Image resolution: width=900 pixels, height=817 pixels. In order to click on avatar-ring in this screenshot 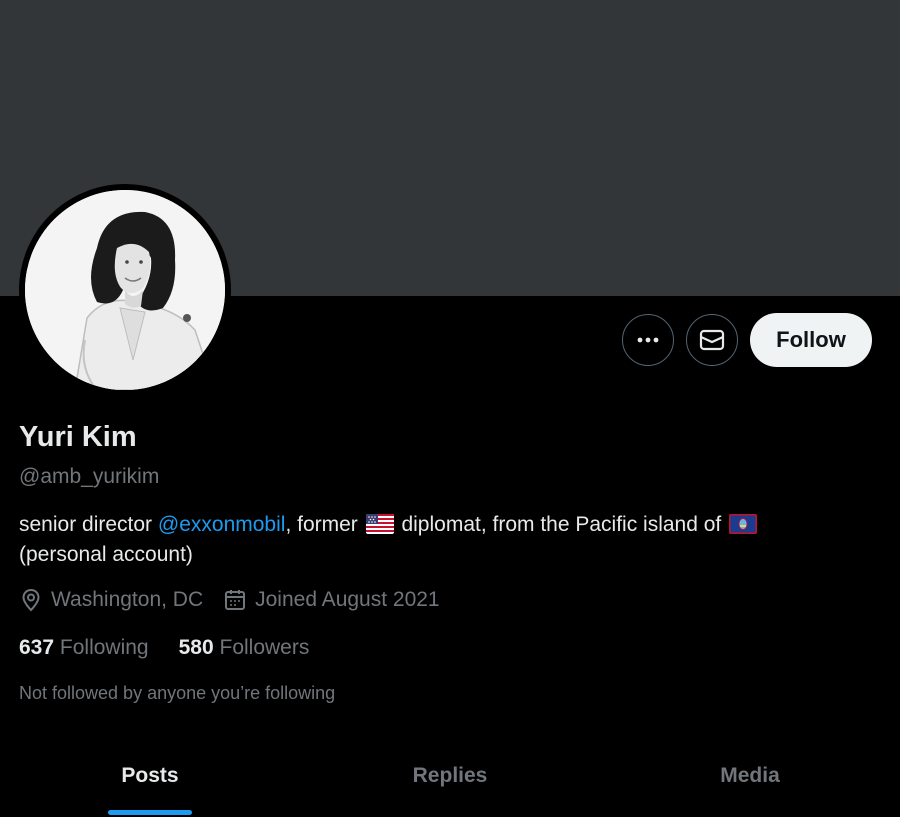, I will do `click(125, 290)`.